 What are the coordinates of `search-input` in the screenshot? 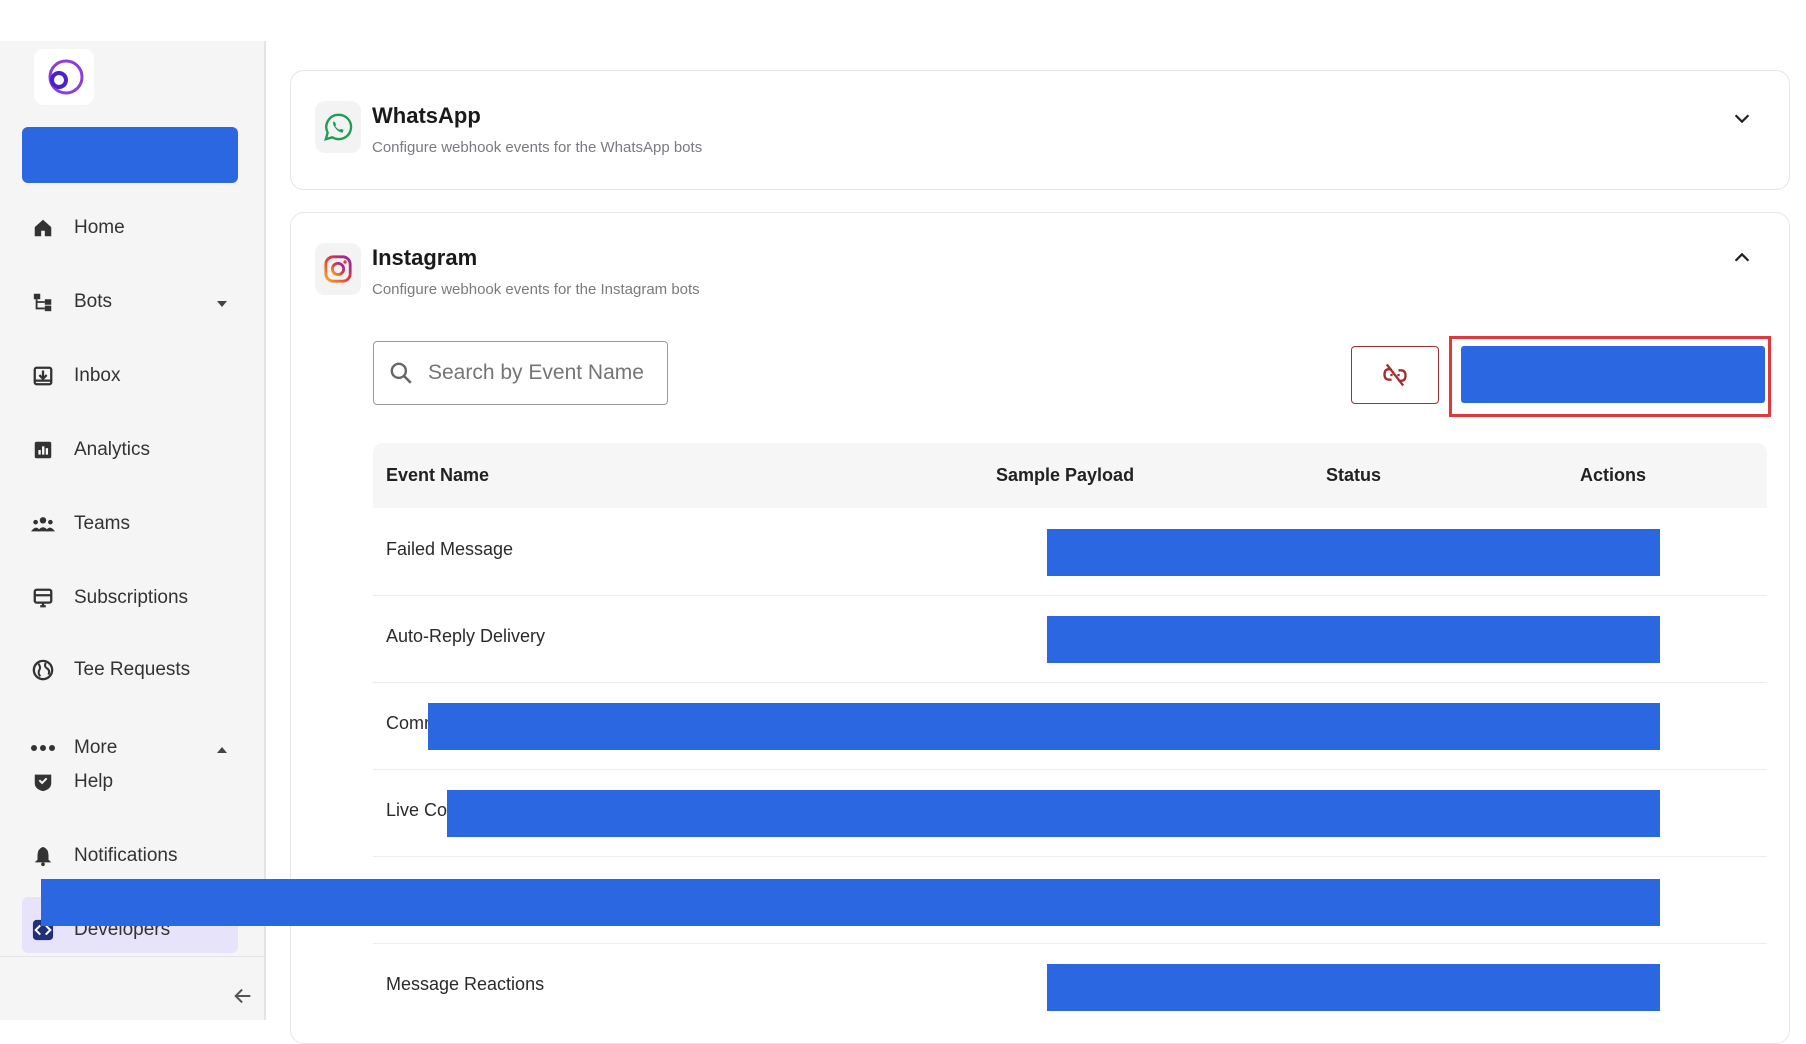 It's located at (543, 373).